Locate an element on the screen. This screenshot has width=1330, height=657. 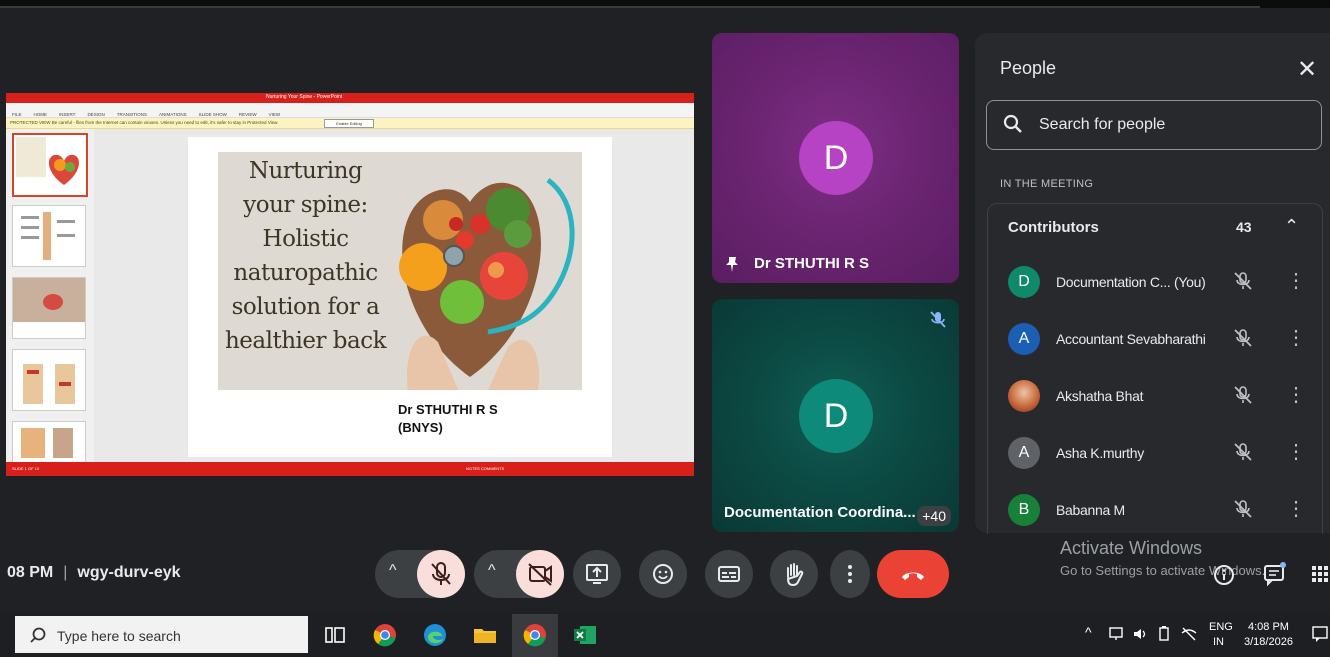
network-icon is located at coordinates (1117, 634).